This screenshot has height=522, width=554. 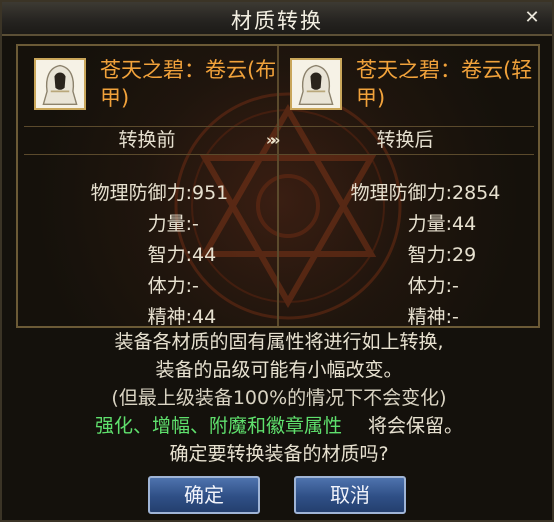 I want to click on stats-after: 物理防御力:2854 力量:44 智力:29 体力:- 精神:-, so click(x=405, y=253).